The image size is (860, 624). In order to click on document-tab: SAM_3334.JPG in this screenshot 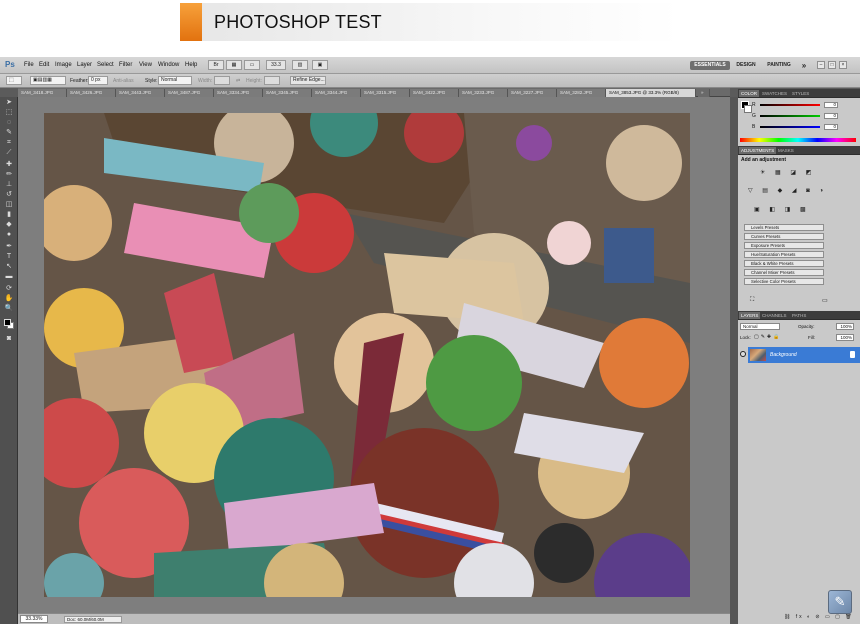, I will do `click(238, 93)`.